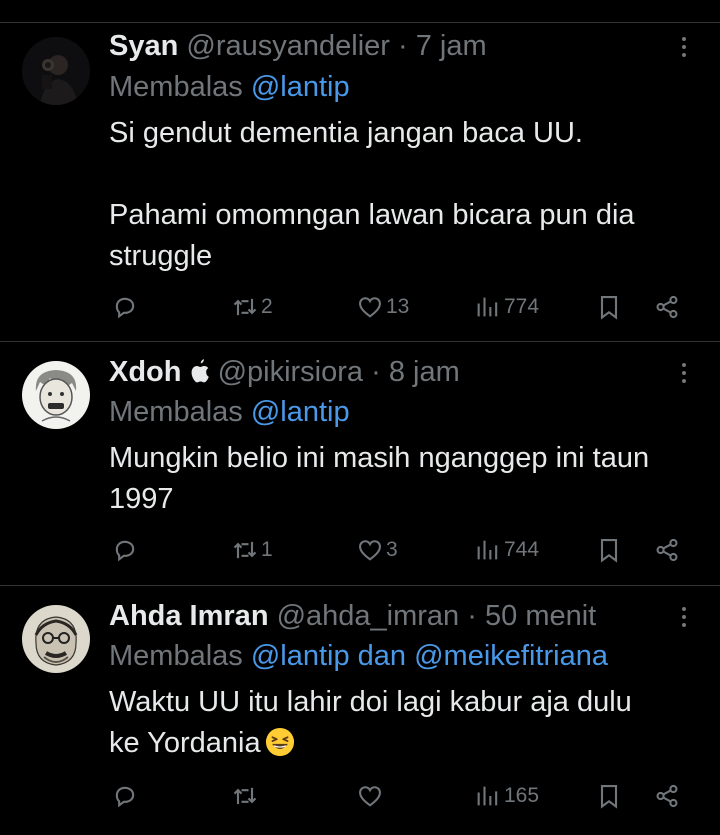  Describe the element at coordinates (404, 174) in the screenshot. I see `tweet-text-line` at that location.